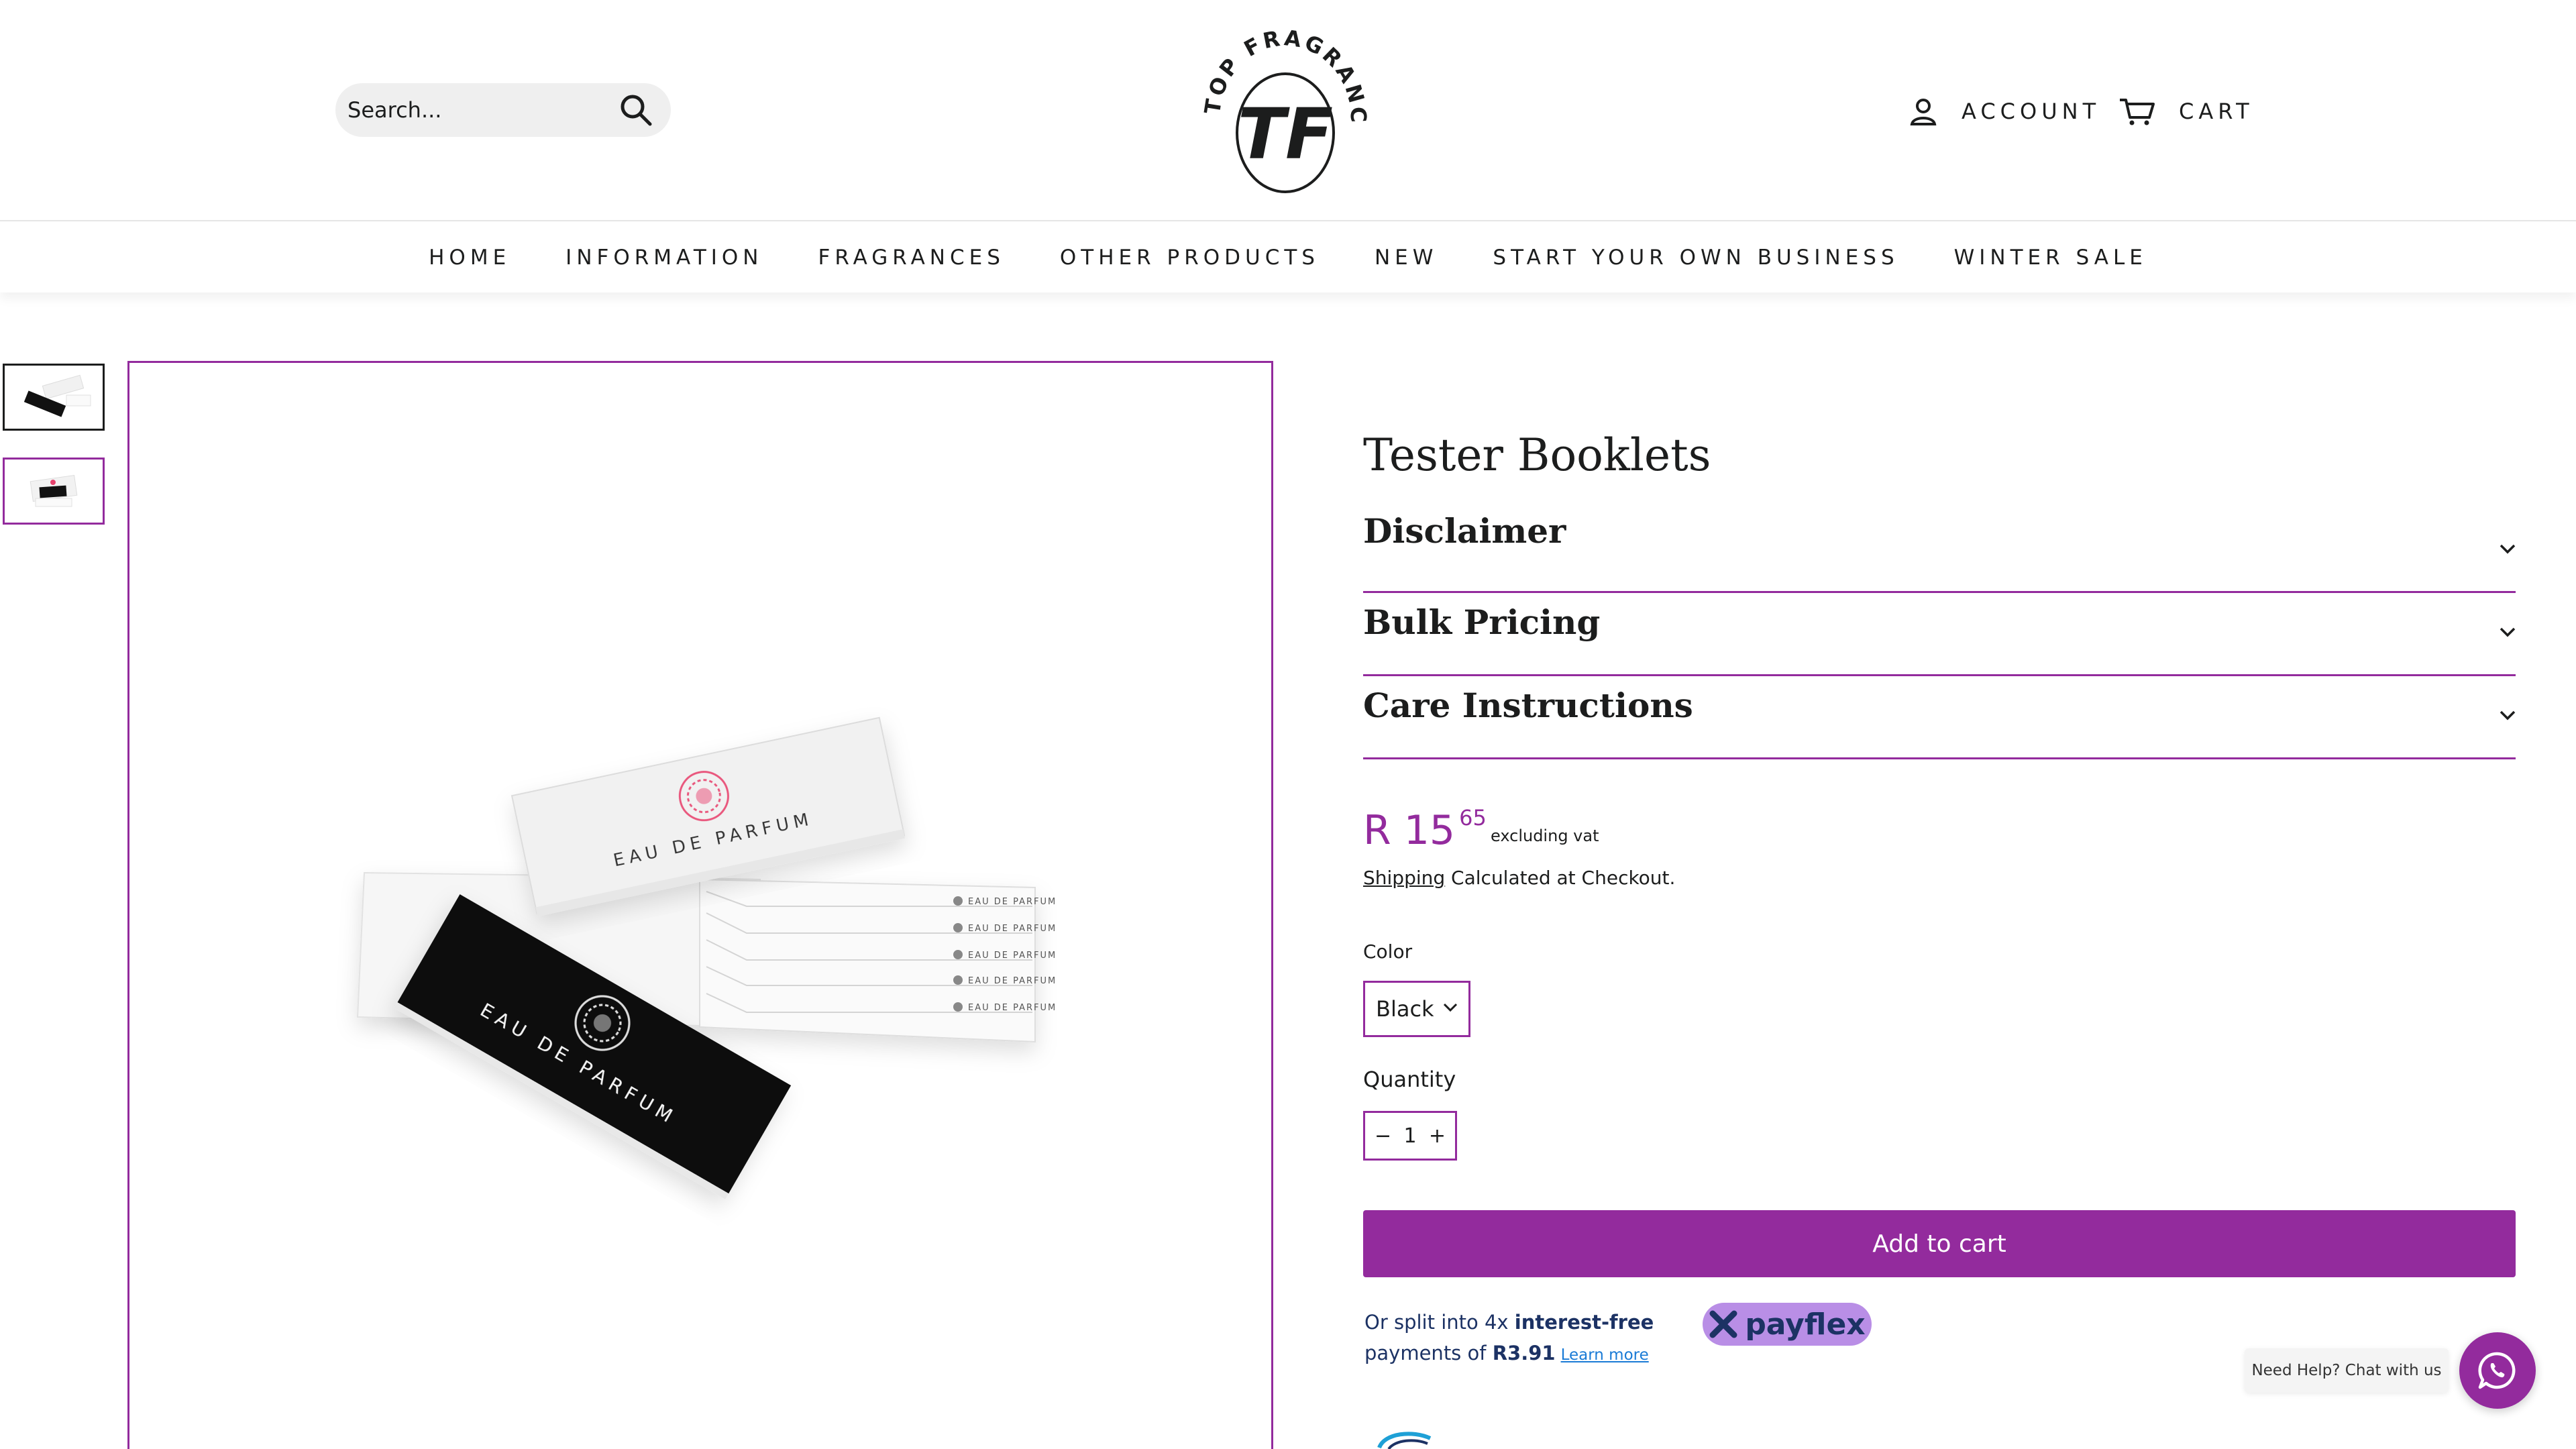 Image resolution: width=2576 pixels, height=1449 pixels. I want to click on account-link: ACCOUNT, so click(2004, 111).